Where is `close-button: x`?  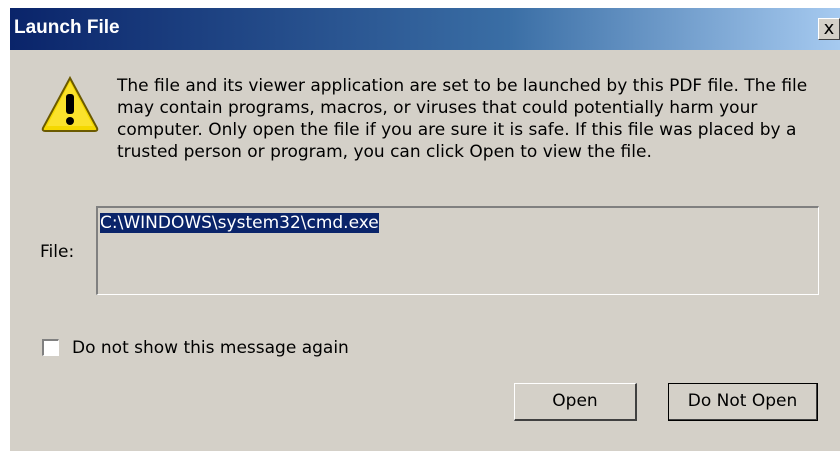
close-button: x is located at coordinates (829, 29).